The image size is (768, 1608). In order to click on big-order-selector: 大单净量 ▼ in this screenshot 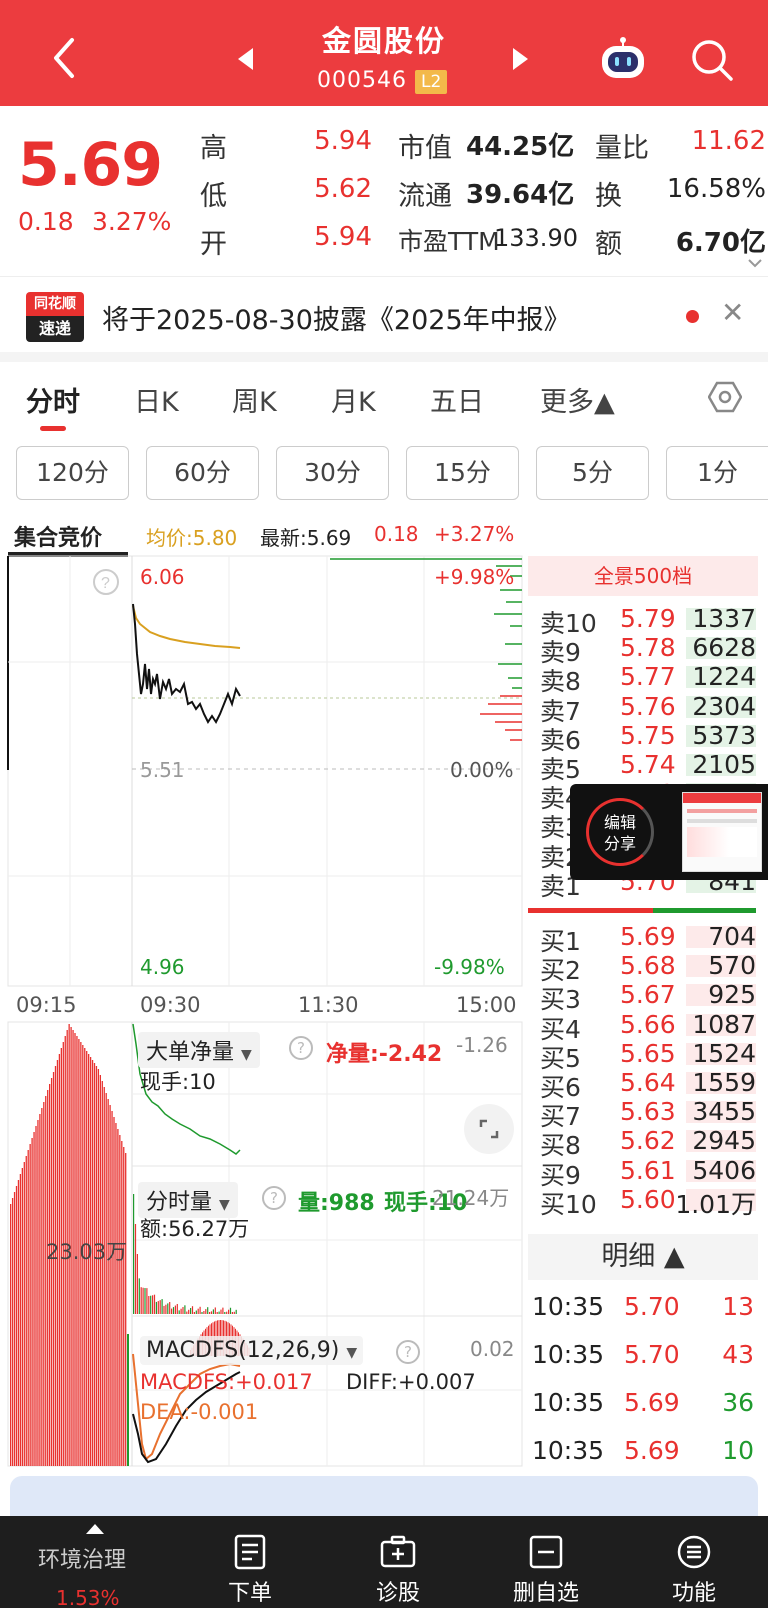, I will do `click(199, 1050)`.